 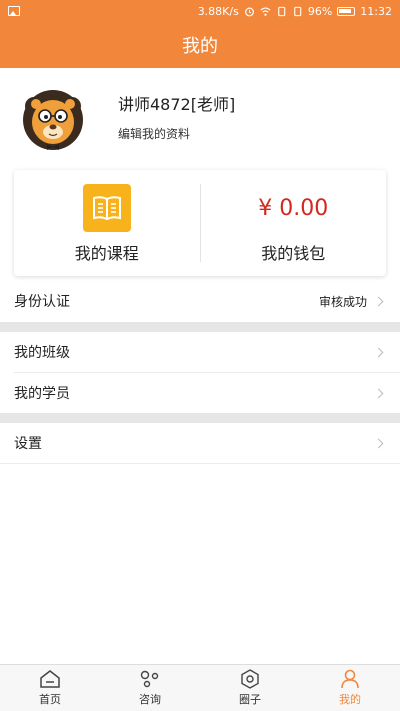 I want to click on my-wallet-label: 我的钱包, so click(x=293, y=253).